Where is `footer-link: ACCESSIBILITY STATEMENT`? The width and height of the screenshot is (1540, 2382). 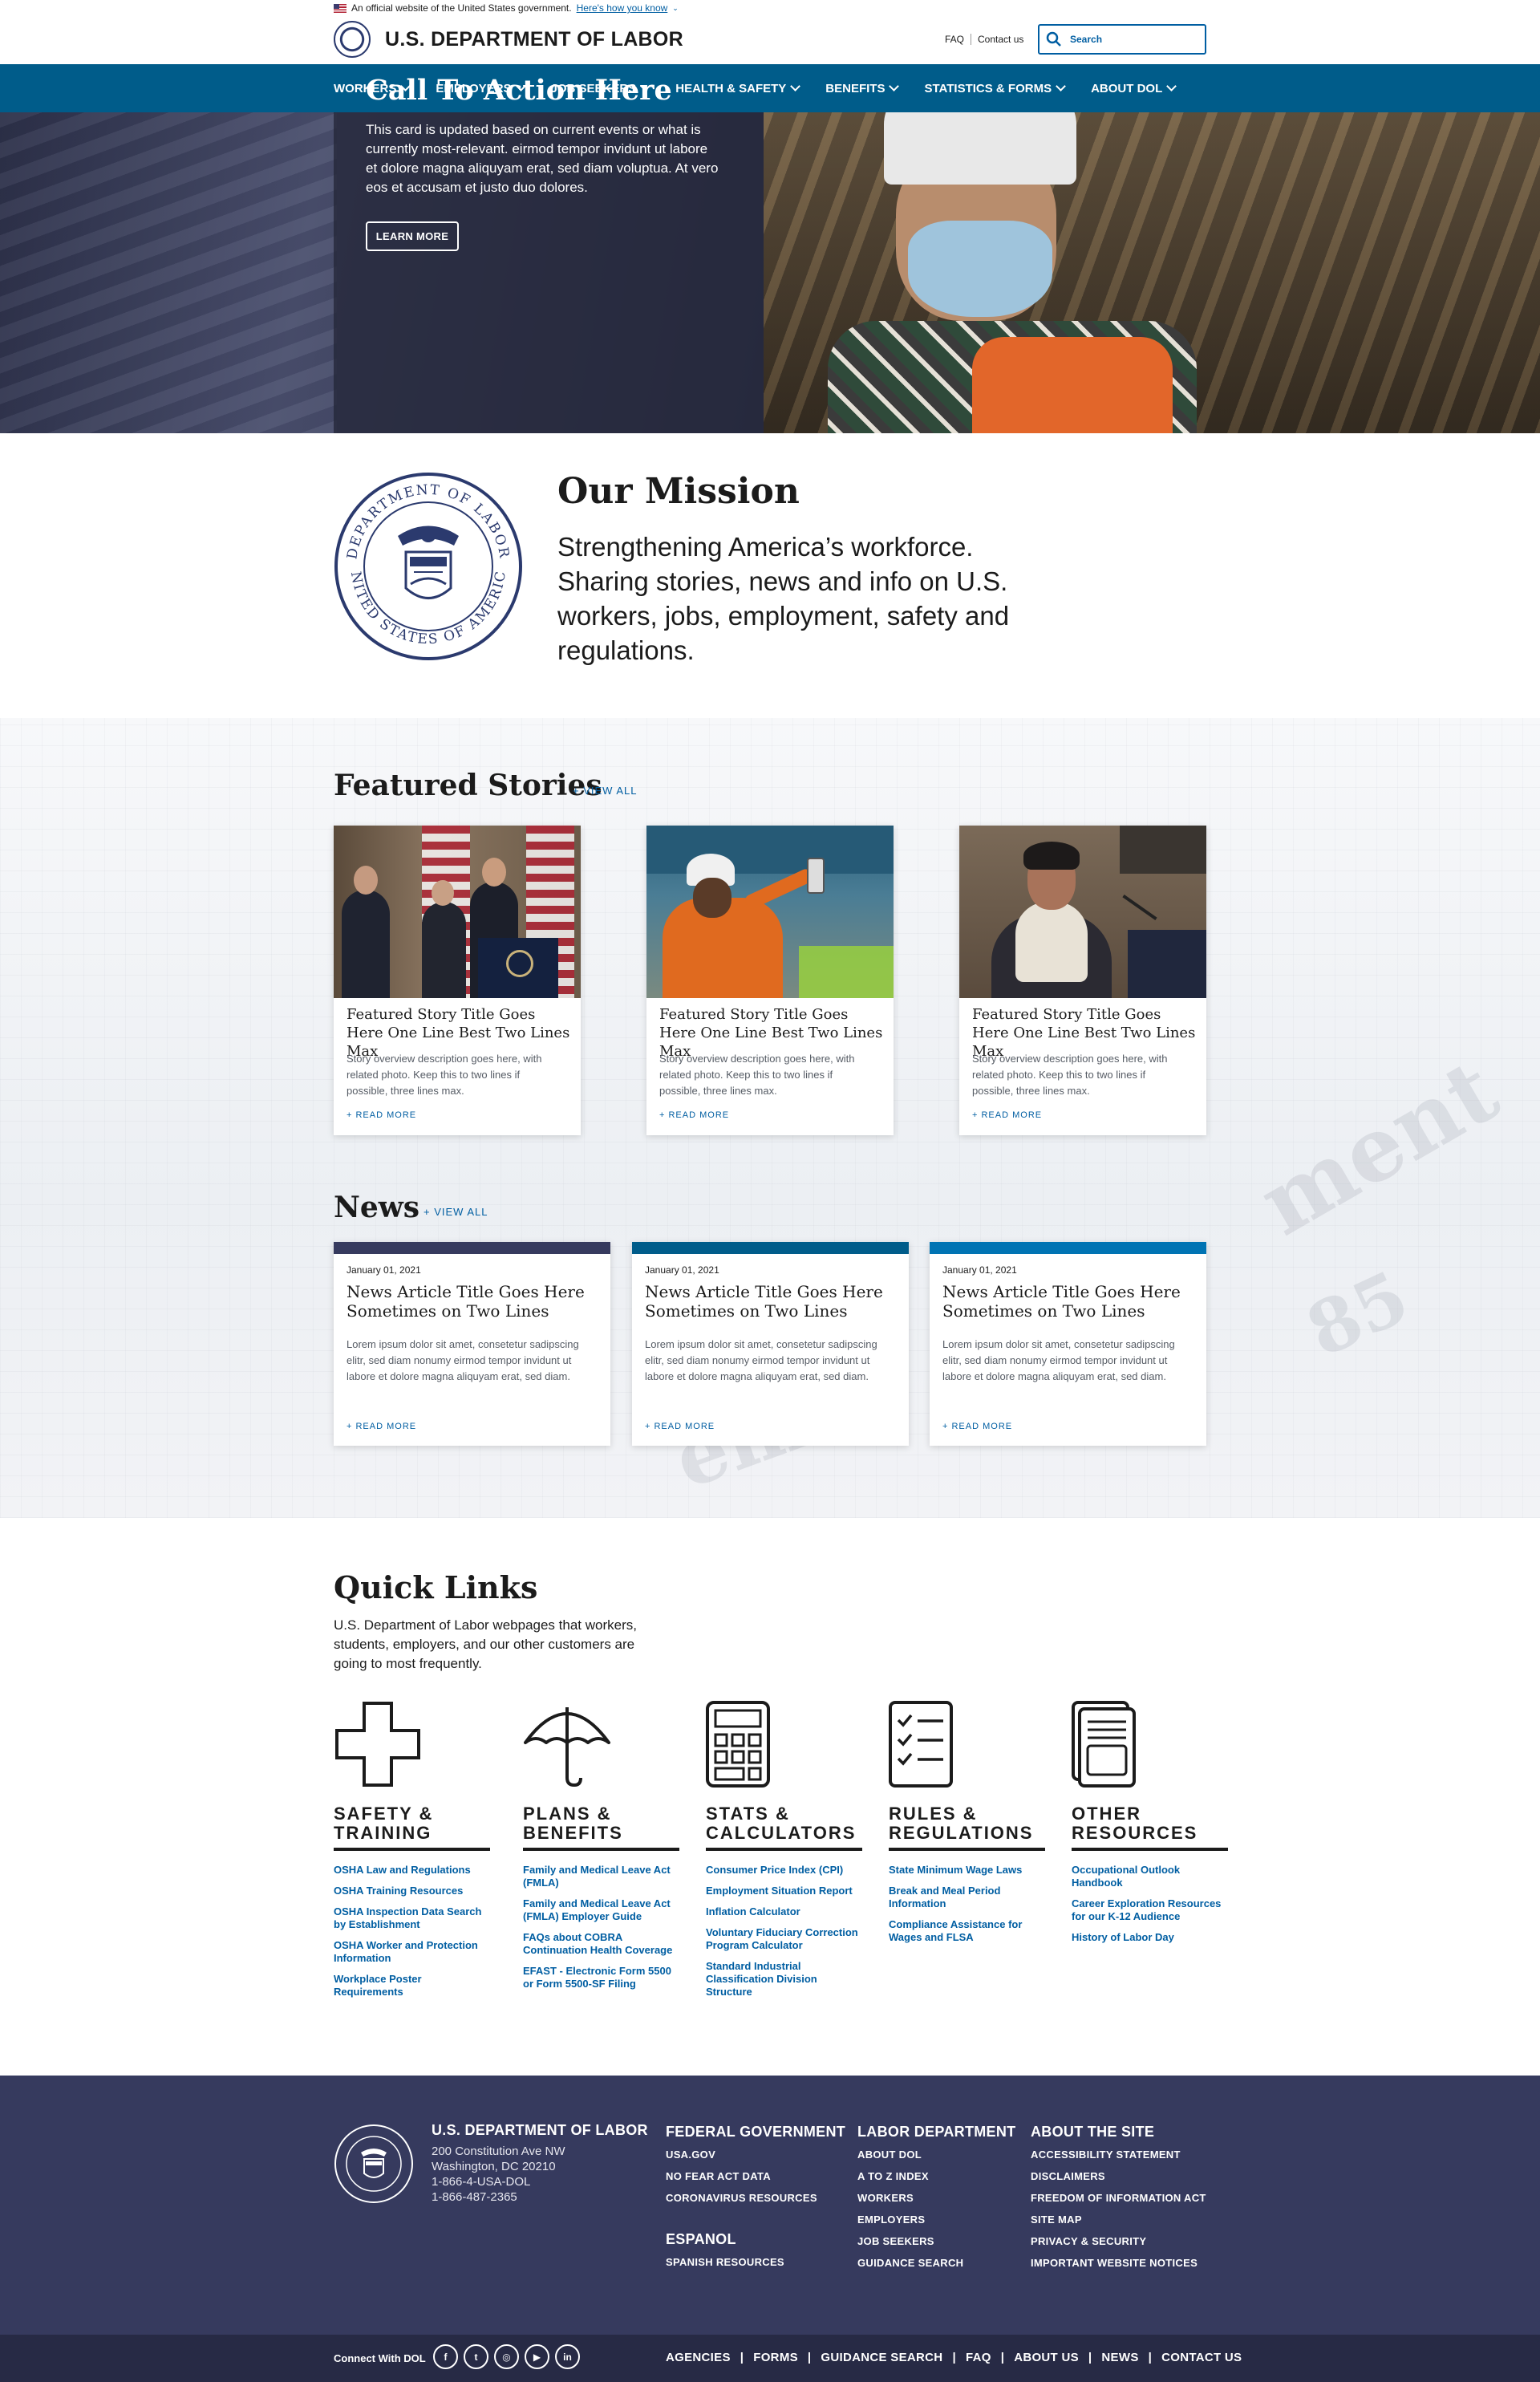
footer-link: ACCESSIBILITY STATEMENT is located at coordinates (1118, 2155).